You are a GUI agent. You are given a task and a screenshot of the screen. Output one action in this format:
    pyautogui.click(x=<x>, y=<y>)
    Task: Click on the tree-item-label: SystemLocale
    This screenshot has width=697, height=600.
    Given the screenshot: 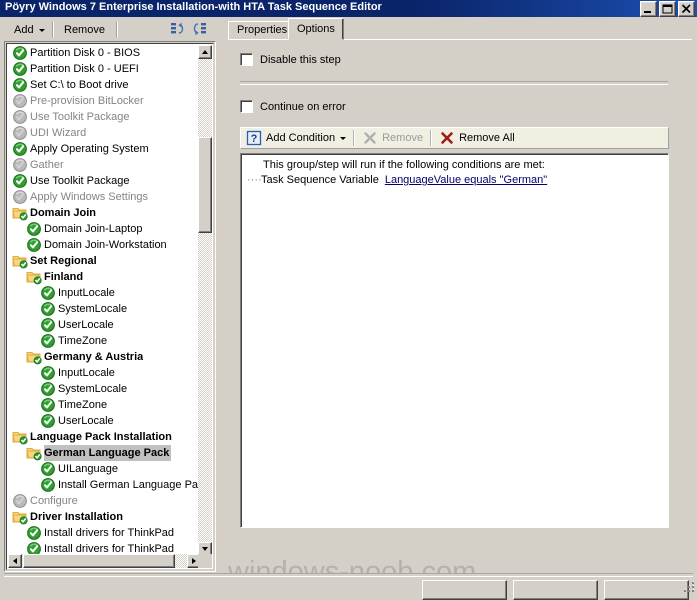 What is the action you would take?
    pyautogui.click(x=93, y=389)
    